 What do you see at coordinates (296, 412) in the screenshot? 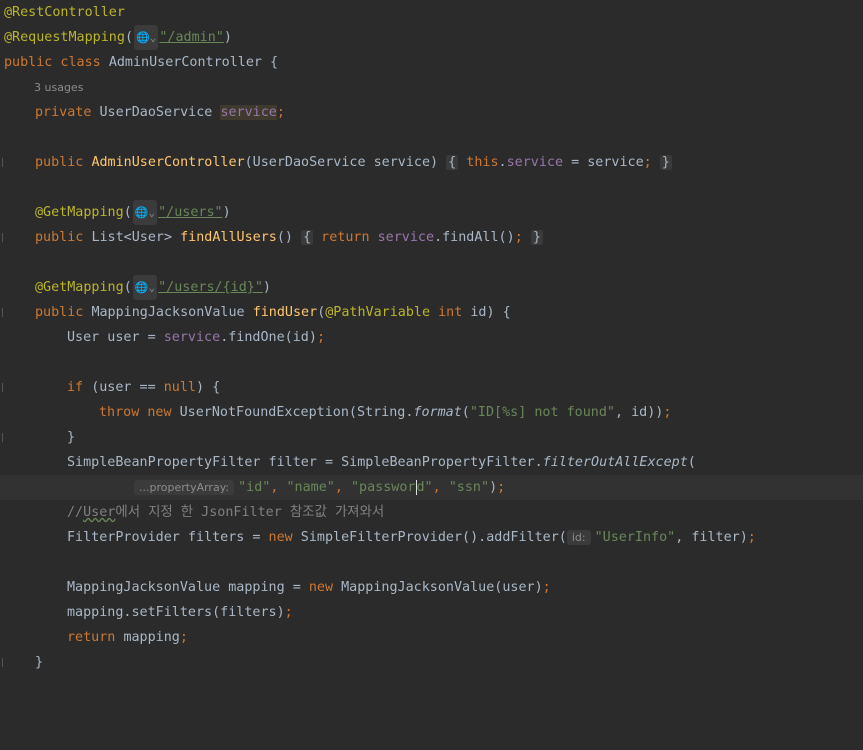
I see `code-text: UserNotFoundException(String.` at bounding box center [296, 412].